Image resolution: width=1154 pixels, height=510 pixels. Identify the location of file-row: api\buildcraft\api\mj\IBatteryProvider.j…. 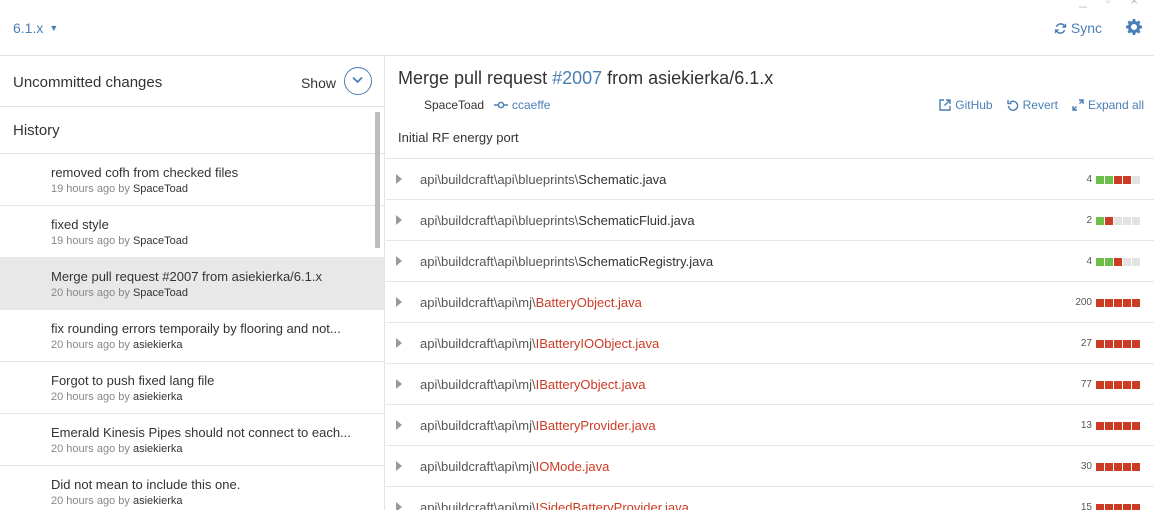
(770, 425).